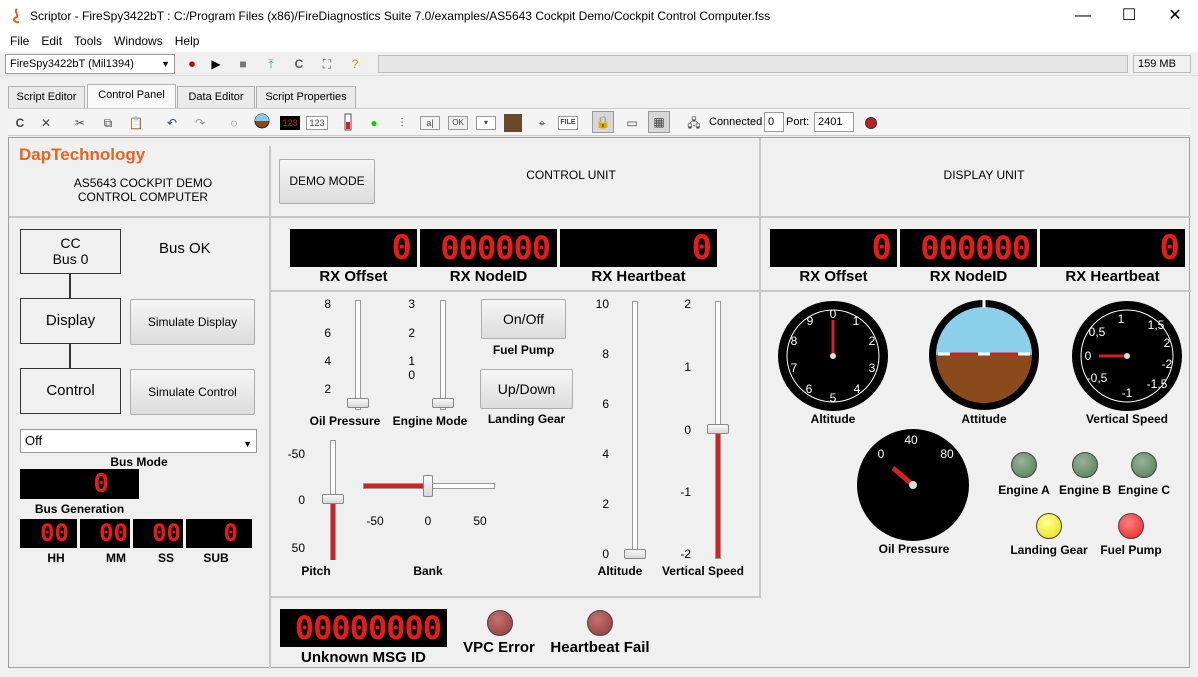  I want to click on gauge-tool-icon: ◌, so click(234, 123).